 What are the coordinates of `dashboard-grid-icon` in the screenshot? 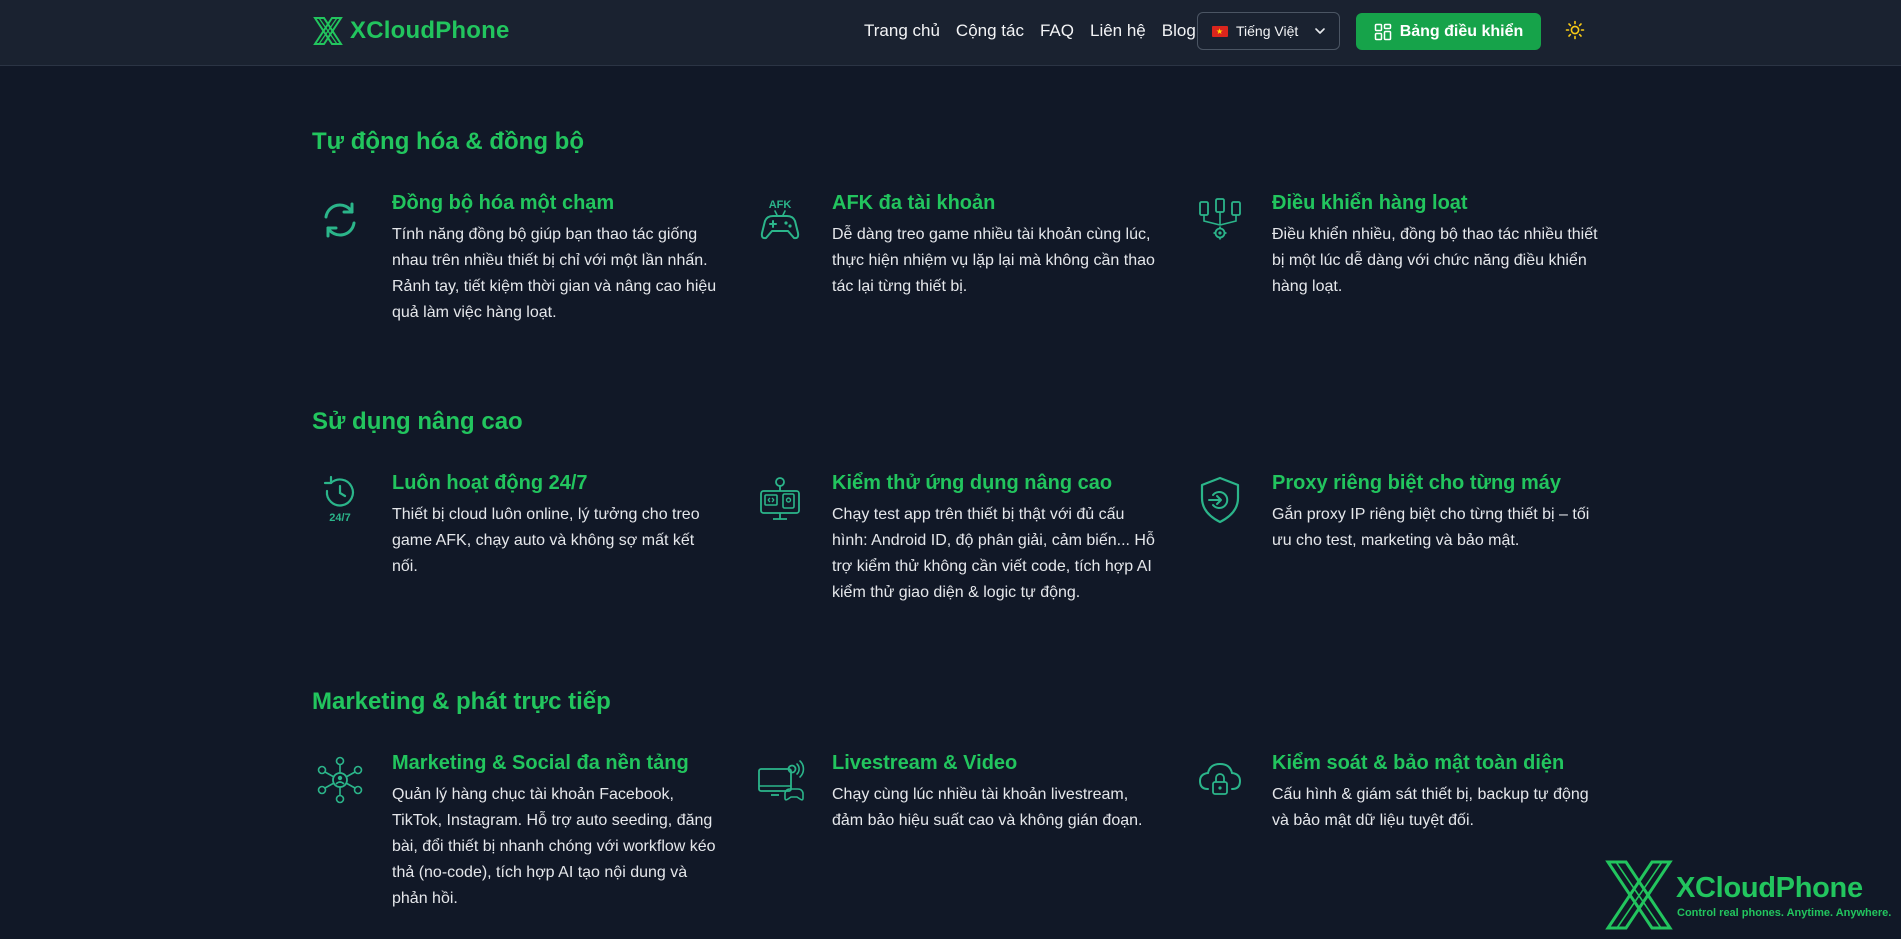 It's located at (1382, 31).